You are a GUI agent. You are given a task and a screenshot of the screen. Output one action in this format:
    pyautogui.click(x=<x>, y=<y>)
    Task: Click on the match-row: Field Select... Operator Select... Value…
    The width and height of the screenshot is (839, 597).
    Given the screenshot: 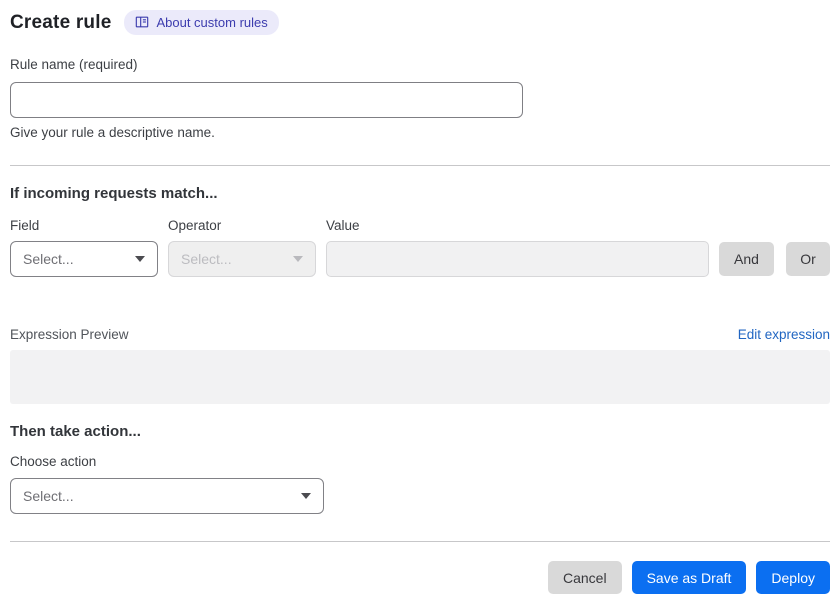 What is the action you would take?
    pyautogui.click(x=420, y=247)
    